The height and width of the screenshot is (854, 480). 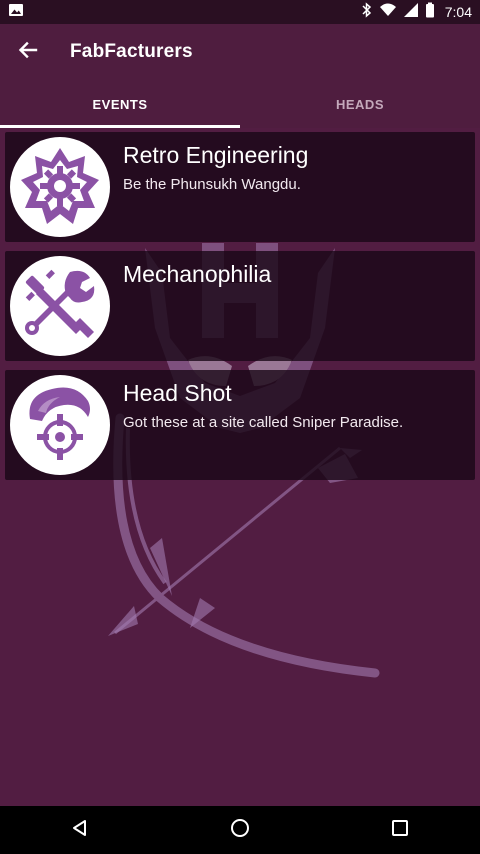 I want to click on nav-recents-button, so click(x=400, y=830).